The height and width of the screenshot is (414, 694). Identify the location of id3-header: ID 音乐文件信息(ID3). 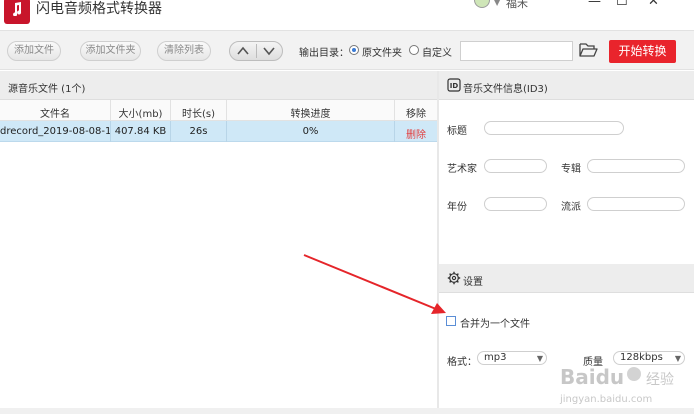
(566, 85).